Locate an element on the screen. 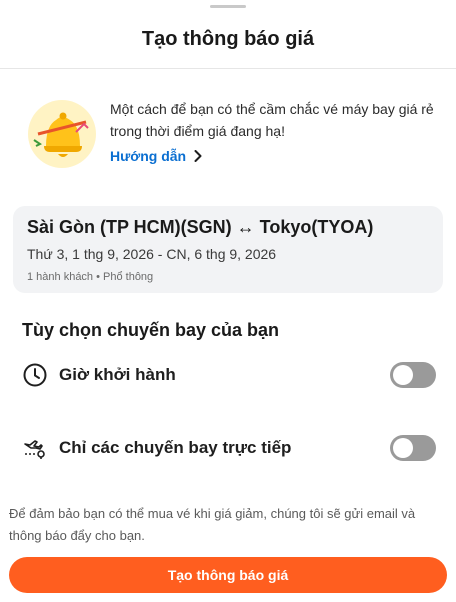  guide-link-label: Hướng dẫn is located at coordinates (148, 156).